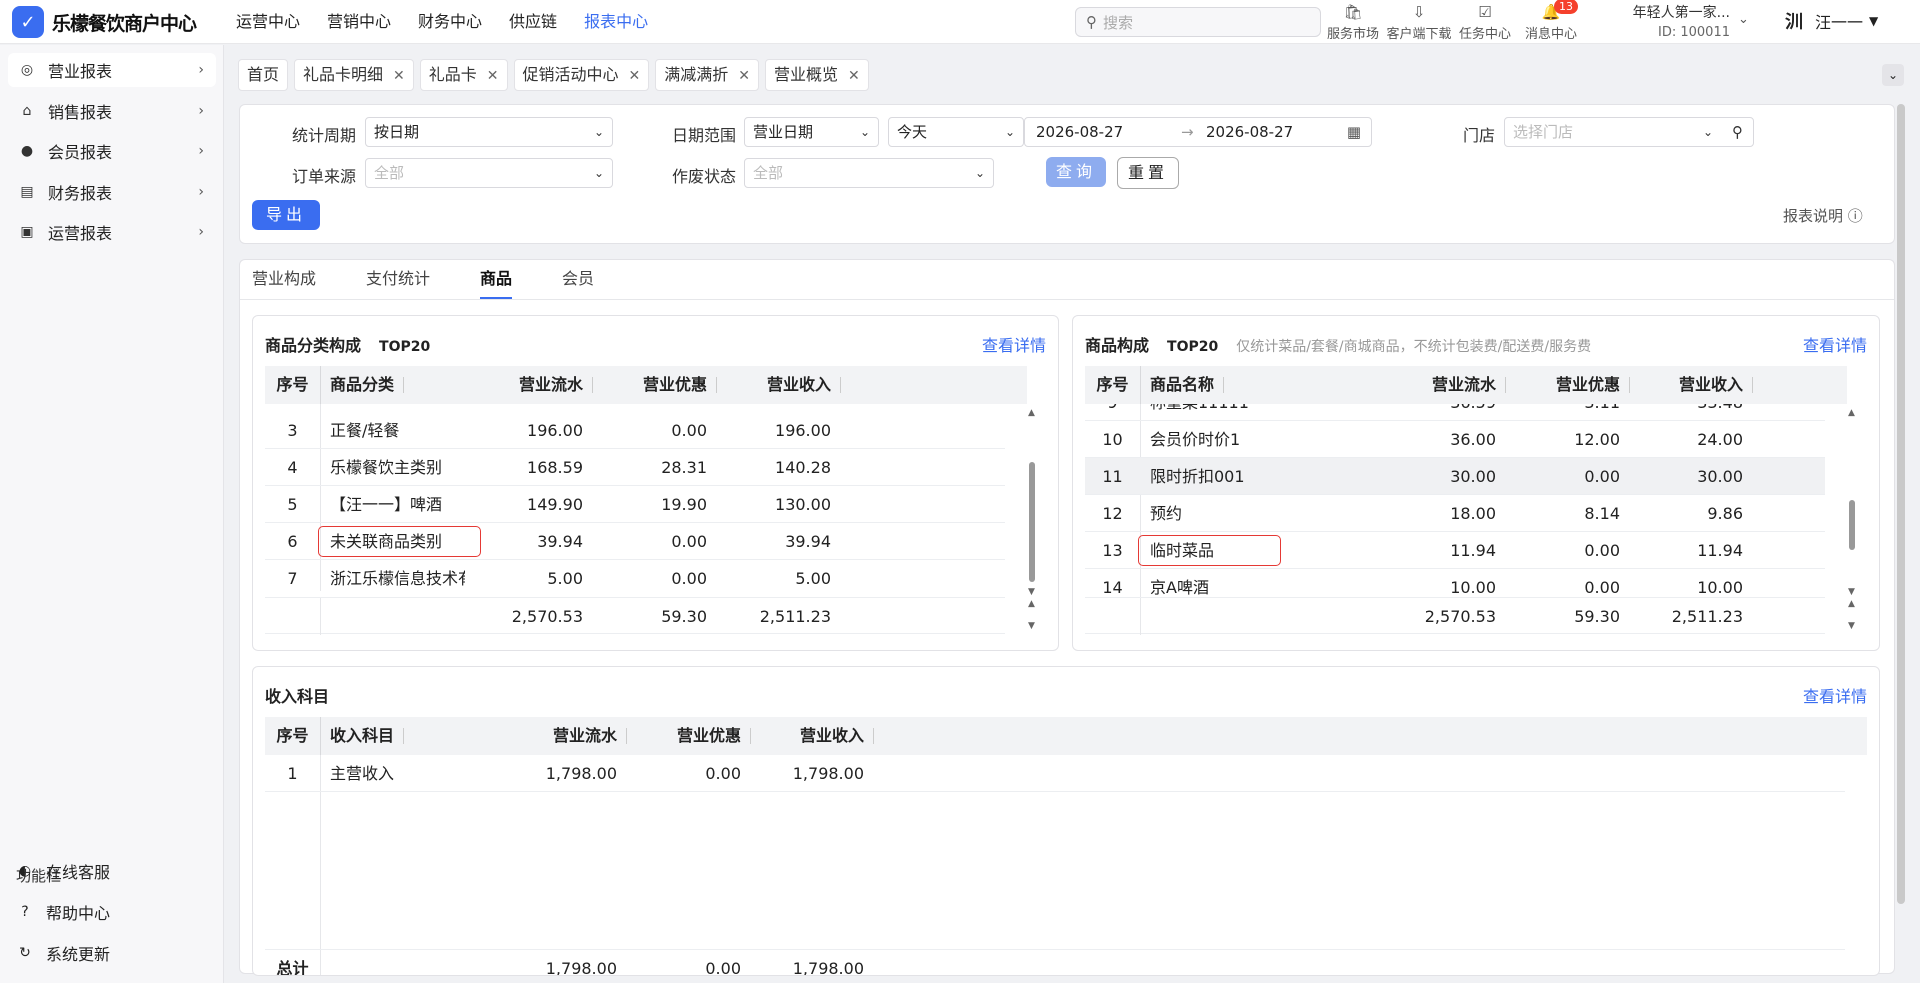 This screenshot has height=983, width=1920. I want to click on table-row: 3 正餐/轻餐 196.00 0.00 196.00, so click(635, 430).